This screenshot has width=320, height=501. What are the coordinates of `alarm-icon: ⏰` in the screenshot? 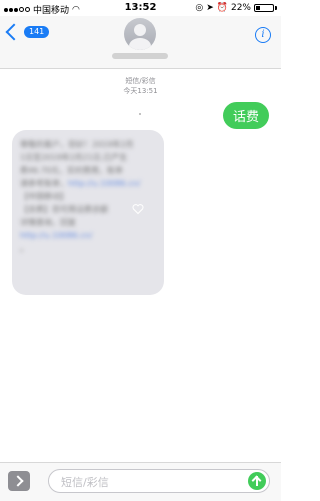 It's located at (222, 8).